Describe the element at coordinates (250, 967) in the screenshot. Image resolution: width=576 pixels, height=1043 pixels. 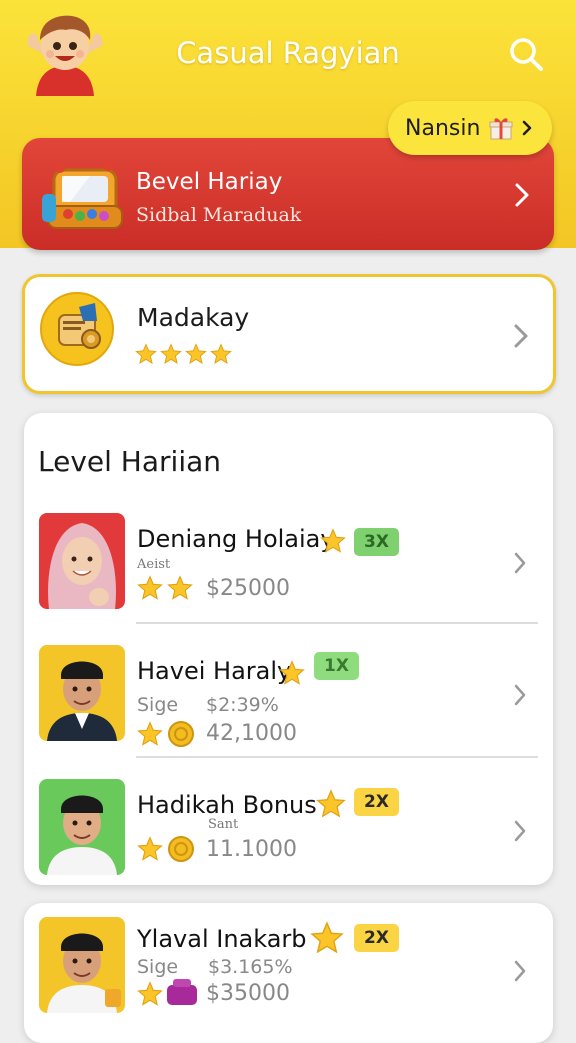
I see `row-sub-value: $3.165%` at that location.